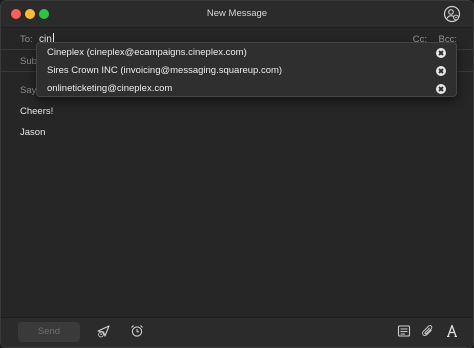 The height and width of the screenshot is (348, 474). What do you see at coordinates (452, 14) in the screenshot?
I see `account-settings-icon` at bounding box center [452, 14].